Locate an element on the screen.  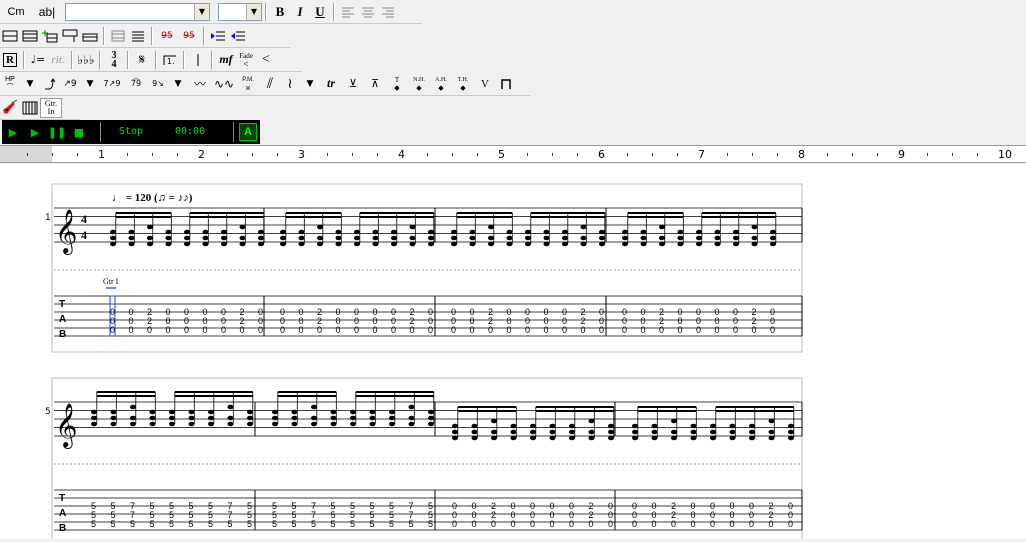
fermata-icon is located at coordinates (506, 84).